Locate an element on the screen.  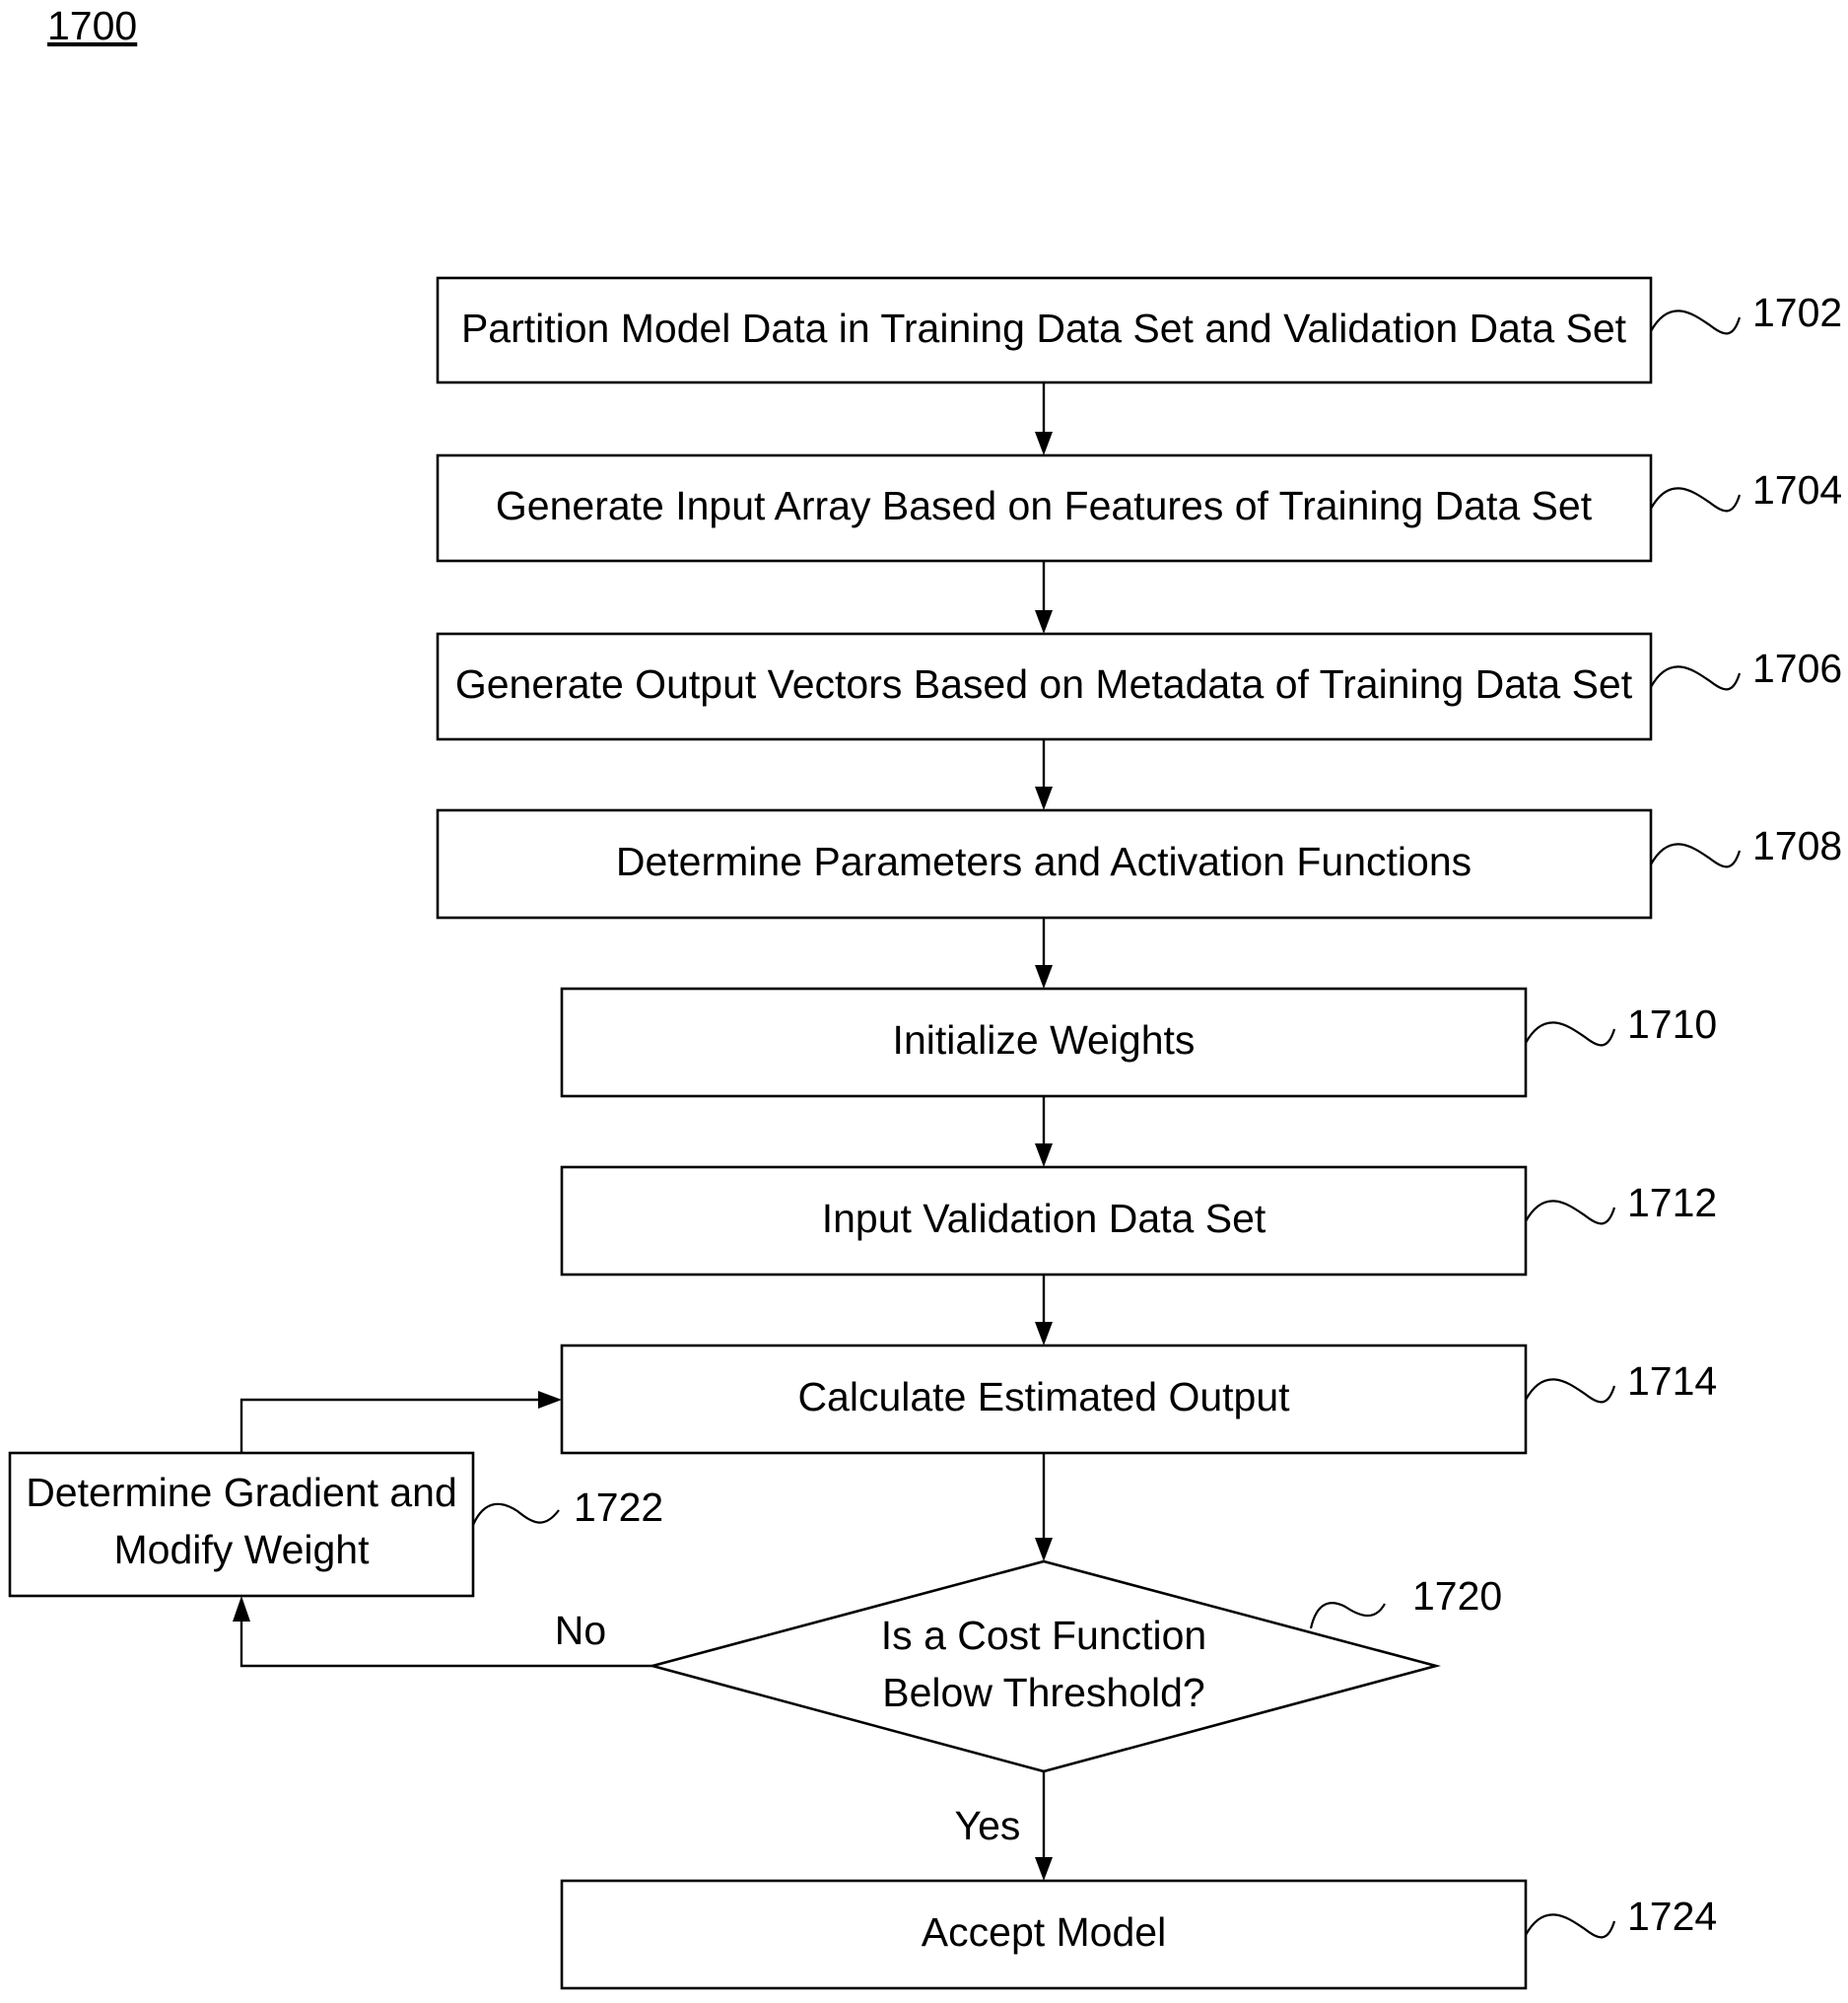
reference-number: 1720 is located at coordinates (1457, 1596).